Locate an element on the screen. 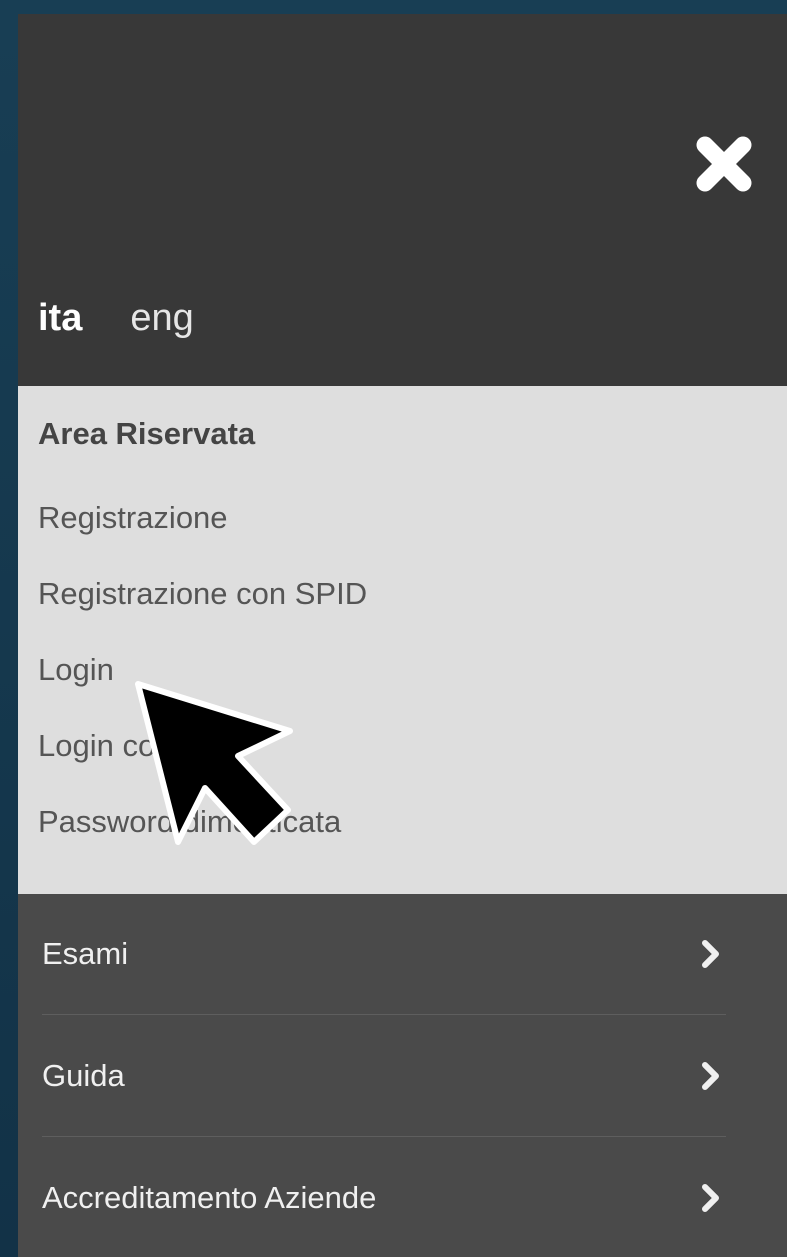  close-button is located at coordinates (724, 164).